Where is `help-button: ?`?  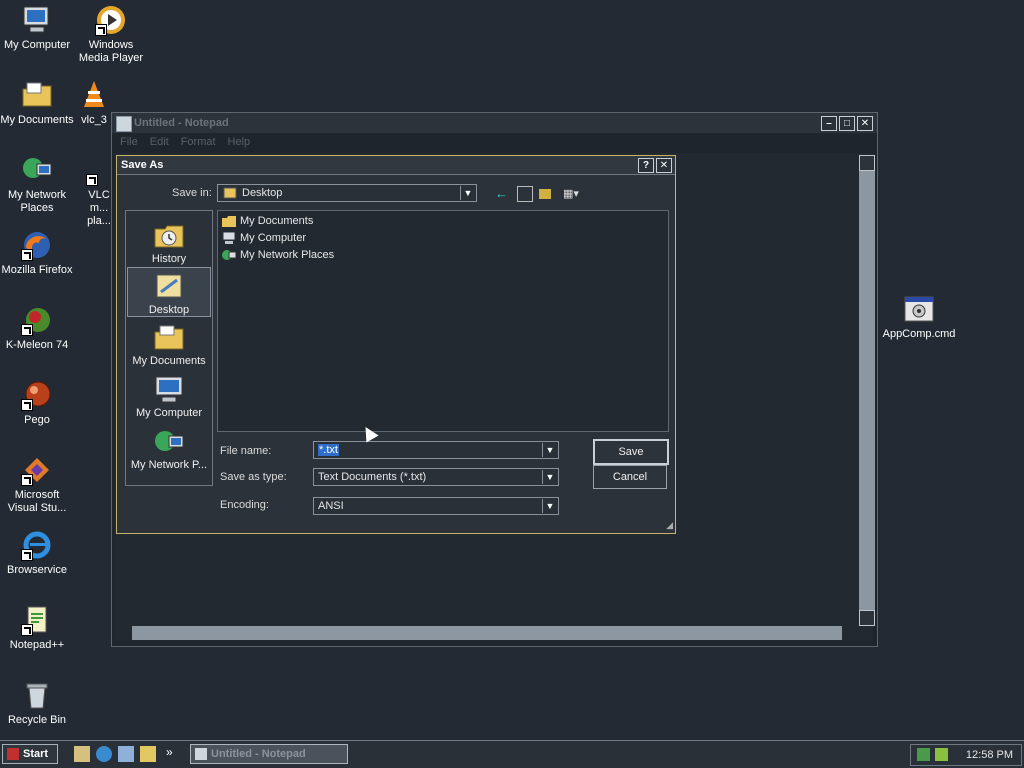 help-button: ? is located at coordinates (646, 165).